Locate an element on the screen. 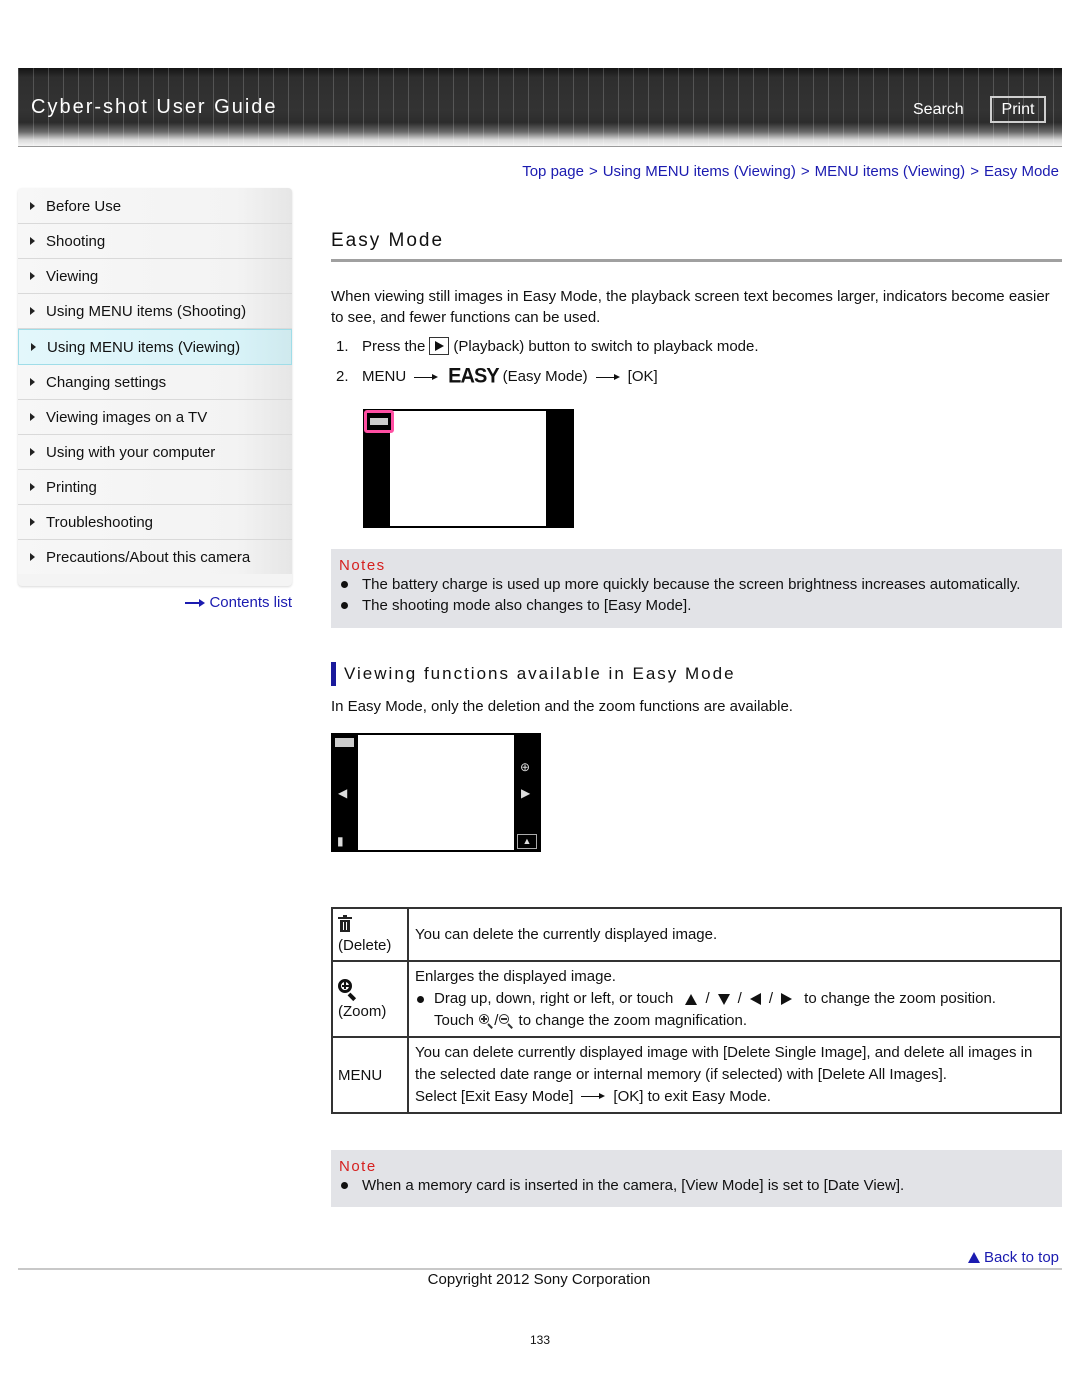 This screenshot has height=1397, width=1080. sidebar-item-before-use: Before Use is located at coordinates (155, 206).